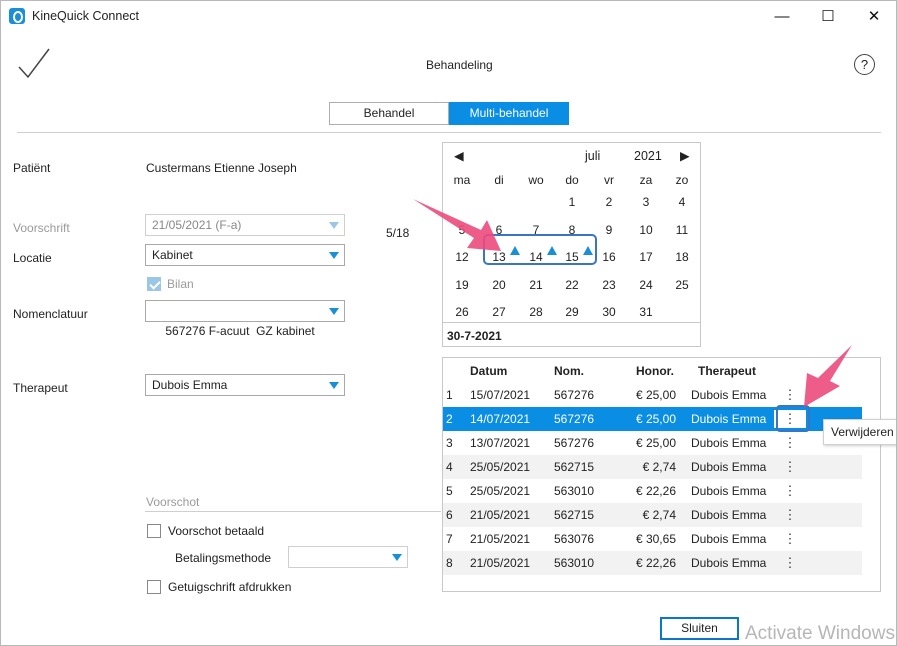  What do you see at coordinates (793, 418) in the screenshot?
I see `kebab-highlight` at bounding box center [793, 418].